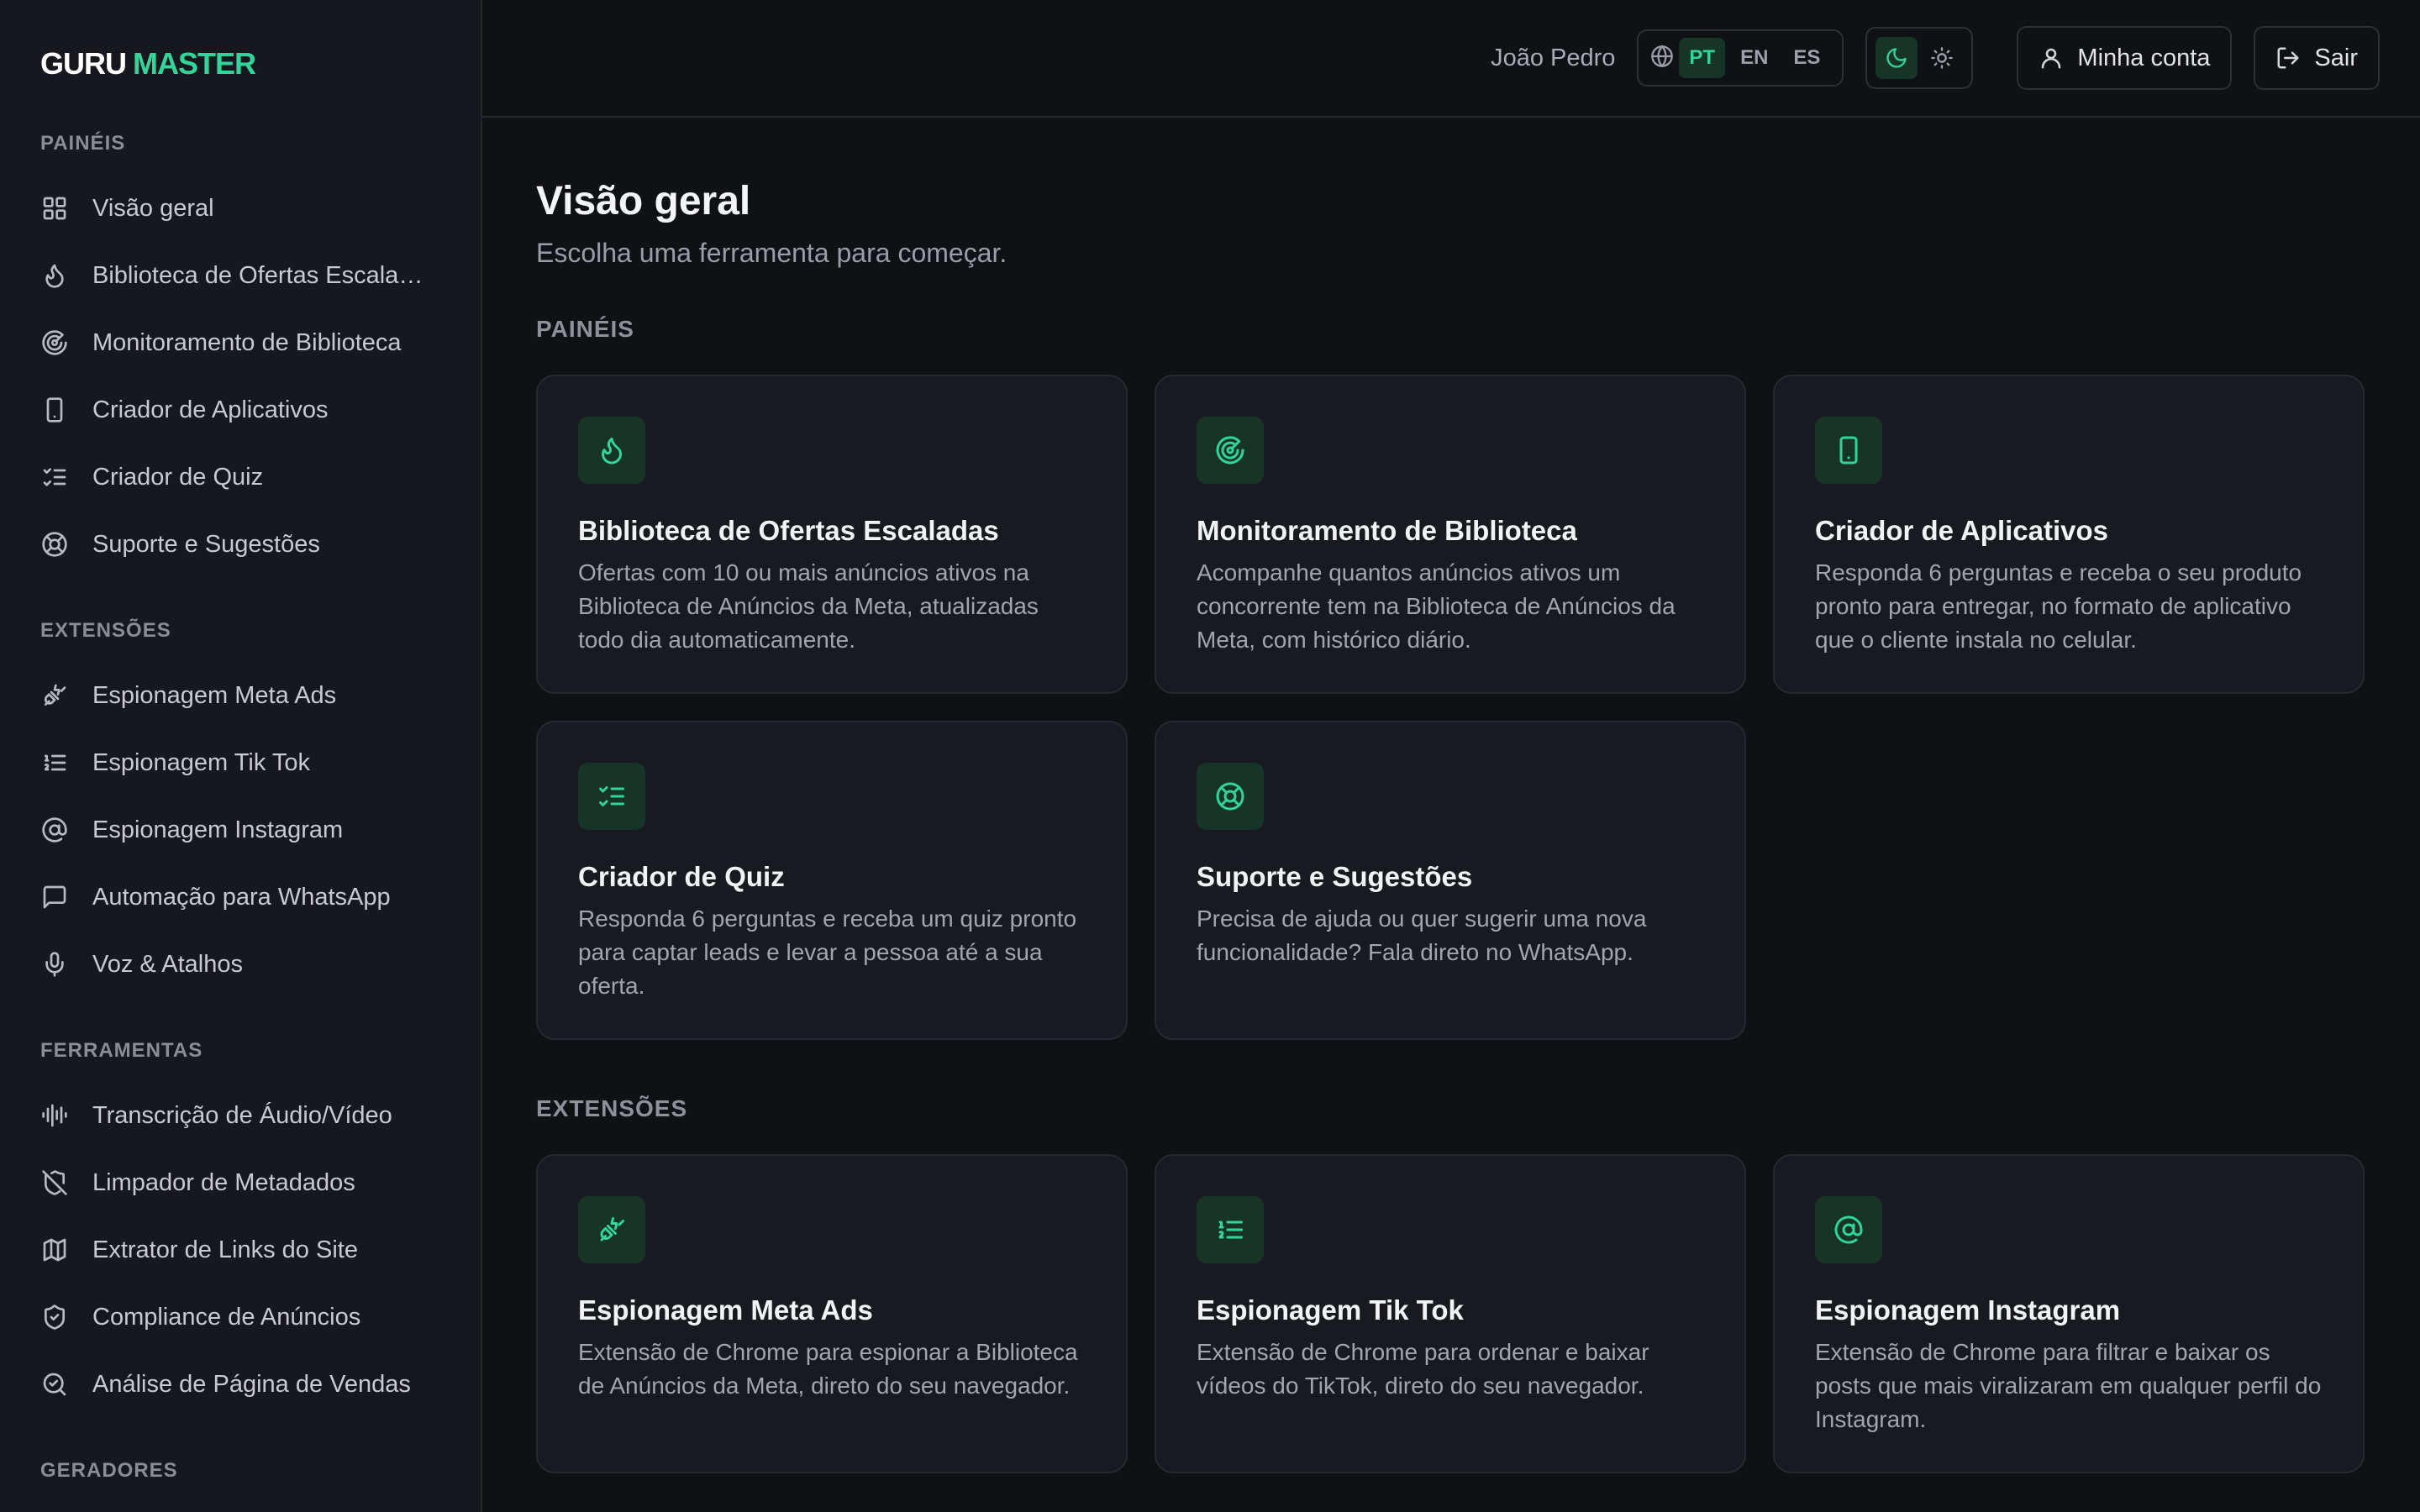 The height and width of the screenshot is (1512, 2420). What do you see at coordinates (1662, 58) in the screenshot?
I see `globe-icon` at bounding box center [1662, 58].